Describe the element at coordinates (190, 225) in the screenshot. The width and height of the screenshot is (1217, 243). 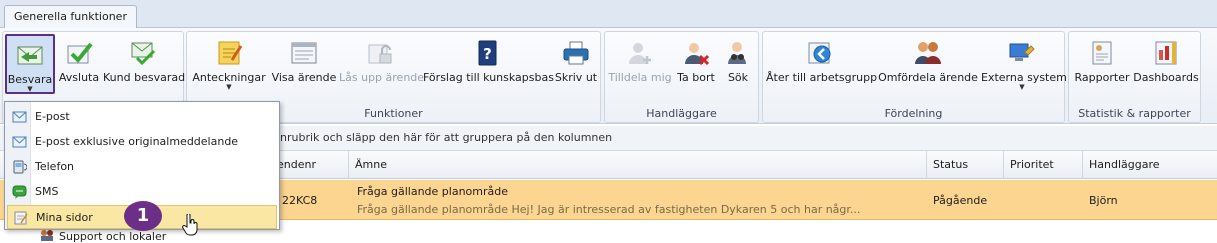
I see `hand-cursor-icon` at that location.